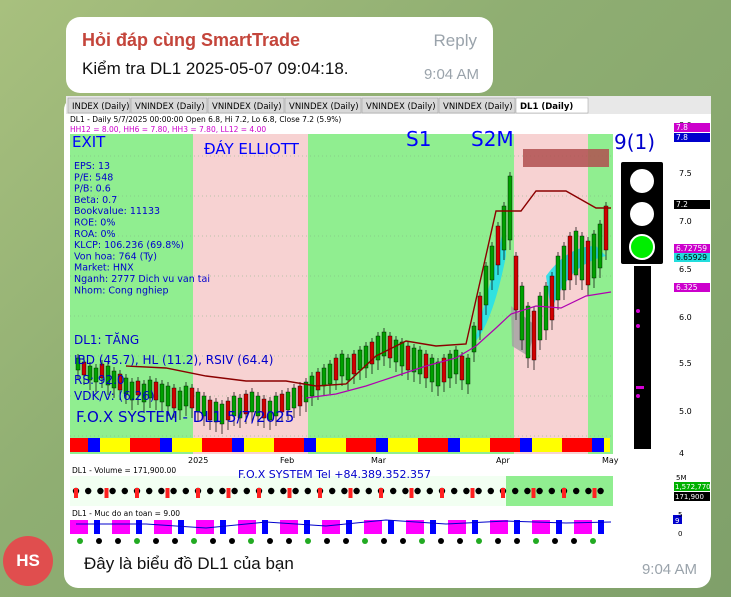 The image size is (731, 597). I want to click on stat-line: KLCP: 106.236 (69.8%), so click(129, 245).